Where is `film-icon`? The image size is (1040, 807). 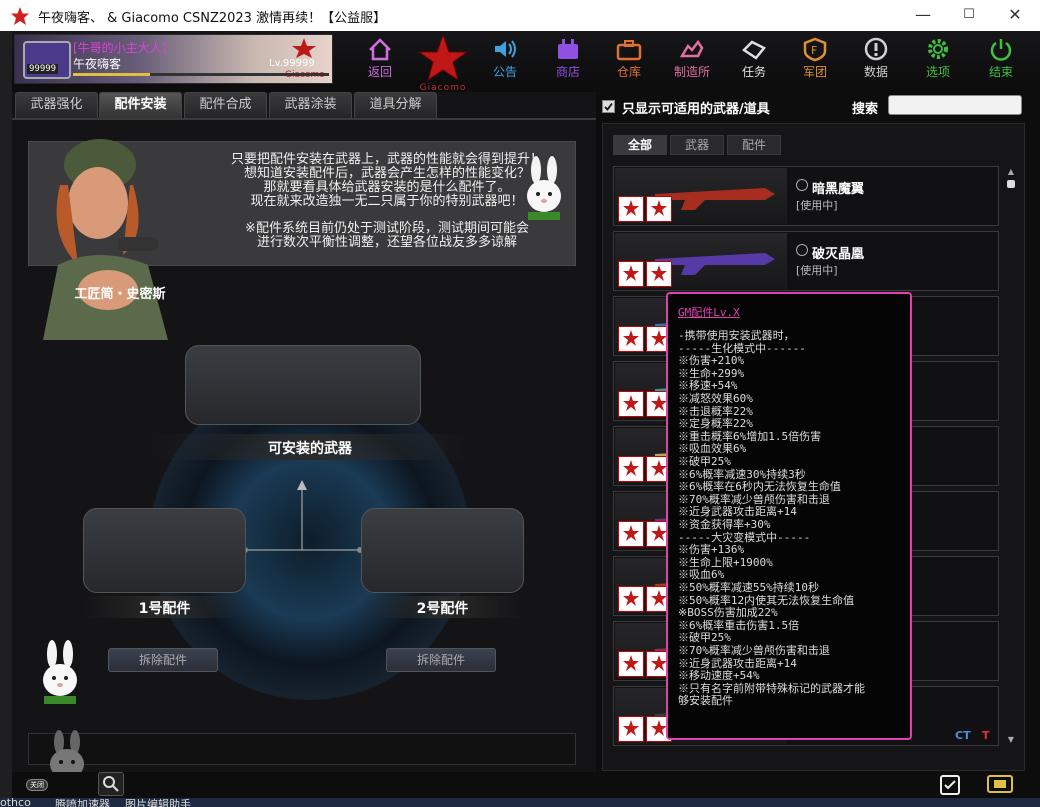 film-icon is located at coordinates (1000, 784).